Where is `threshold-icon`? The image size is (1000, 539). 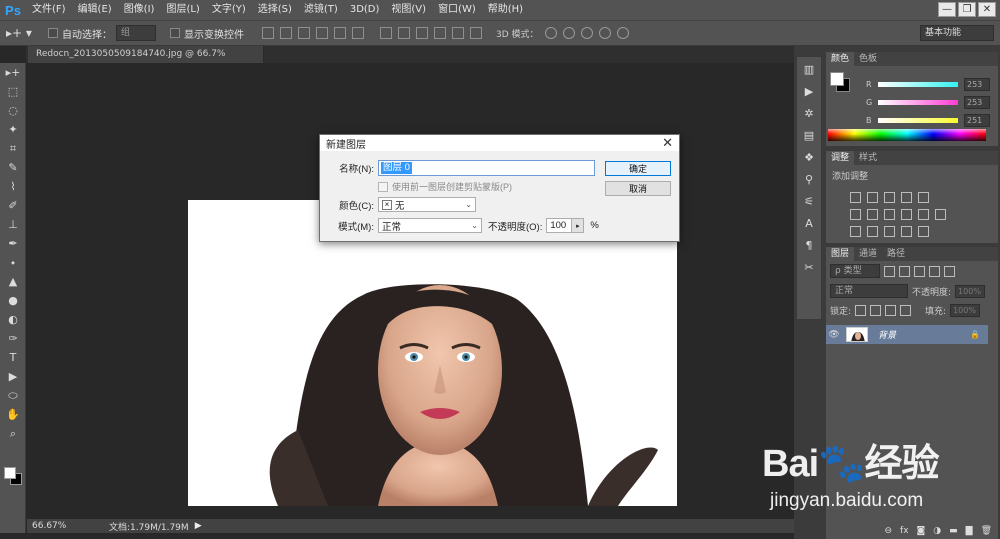 threshold-icon is located at coordinates (889, 231).